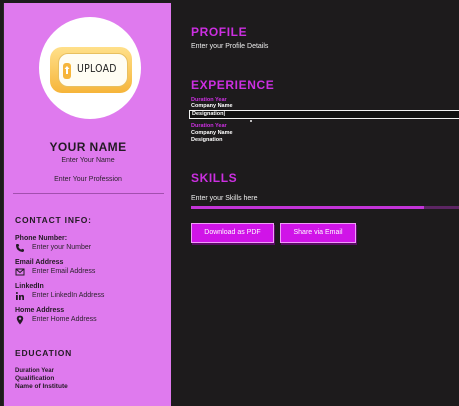 The image size is (459, 406). Describe the element at coordinates (20, 272) in the screenshot. I see `envelope-icon` at that location.